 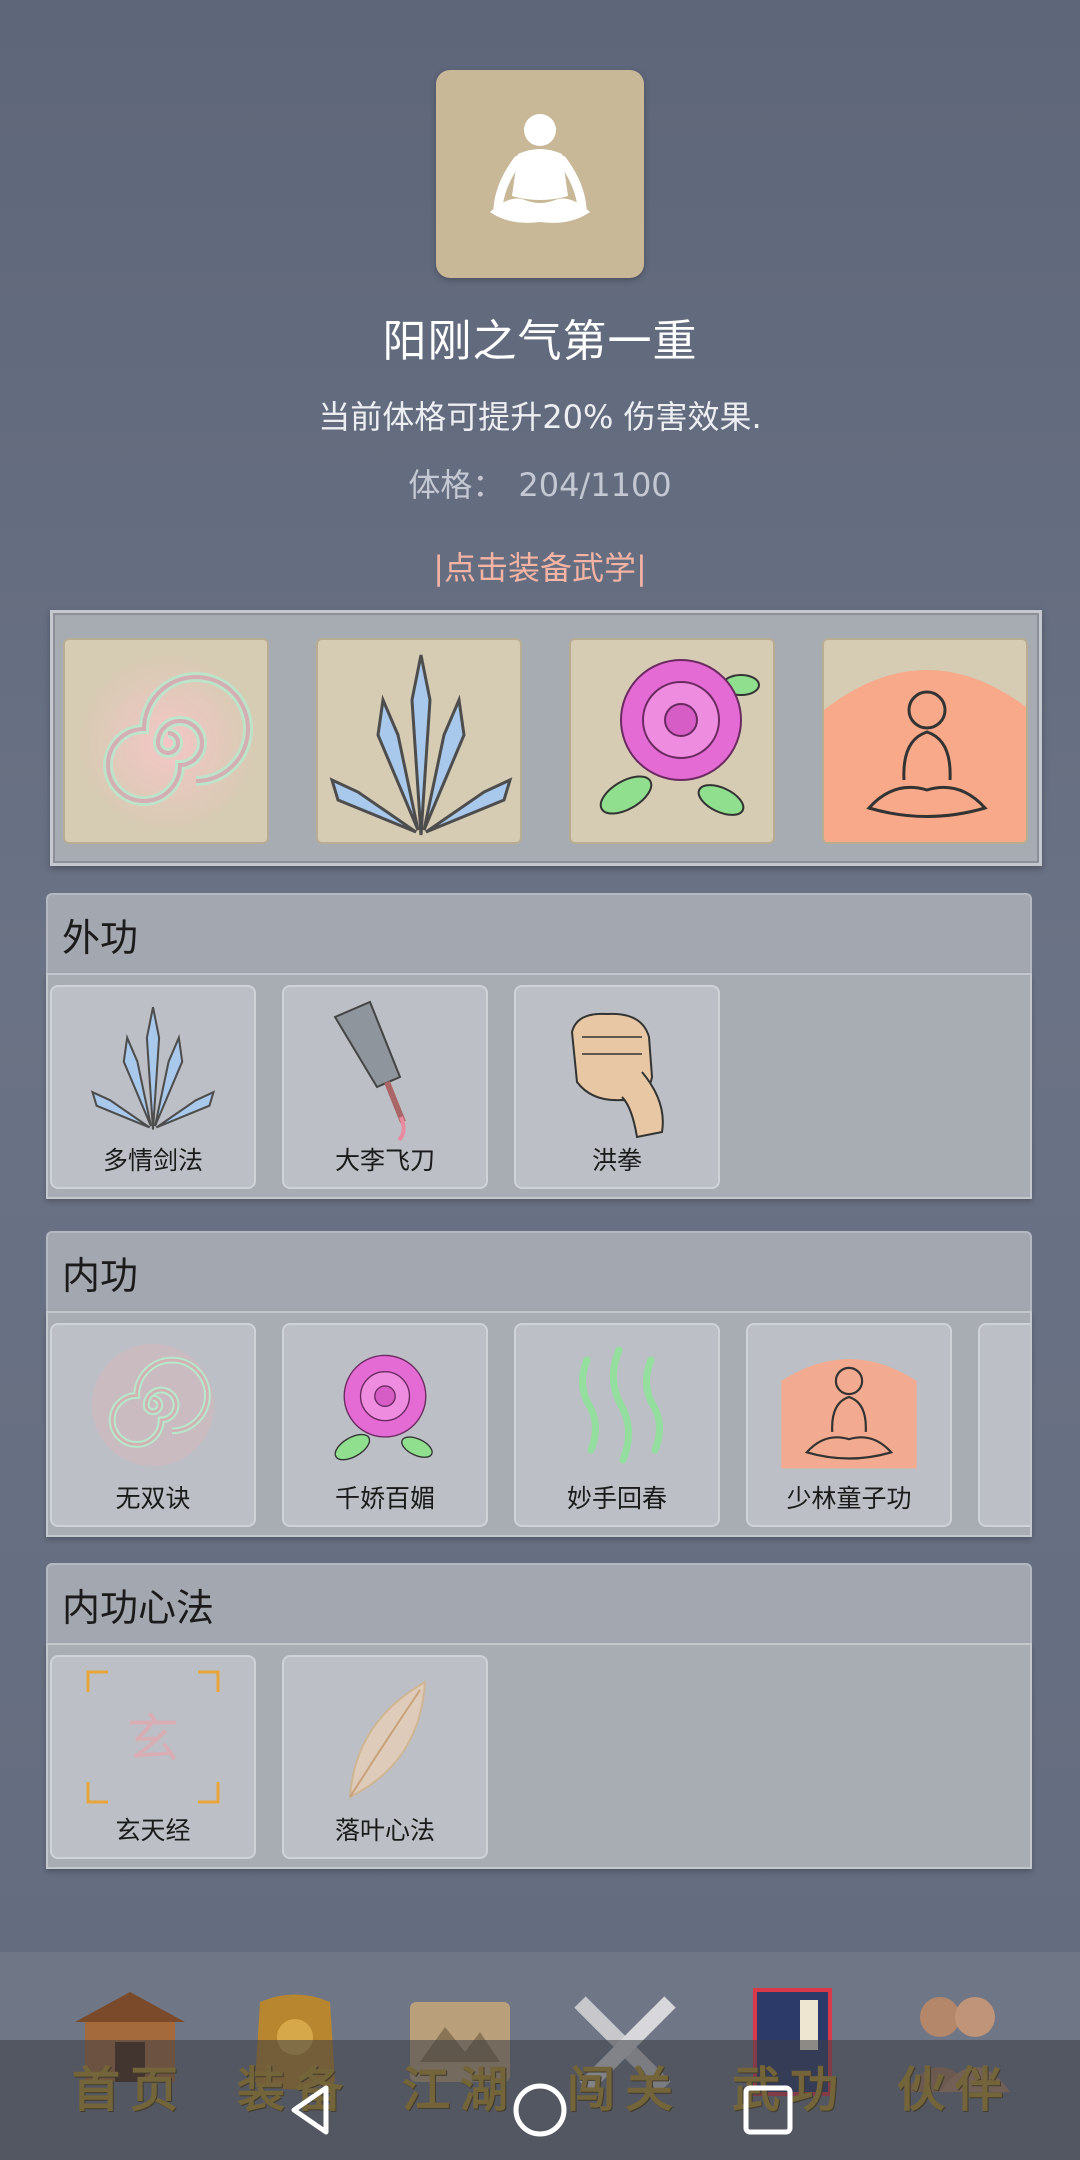 What do you see at coordinates (539, 1756) in the screenshot?
I see `mind-method-list: 玄 玄天经 落叶心法` at bounding box center [539, 1756].